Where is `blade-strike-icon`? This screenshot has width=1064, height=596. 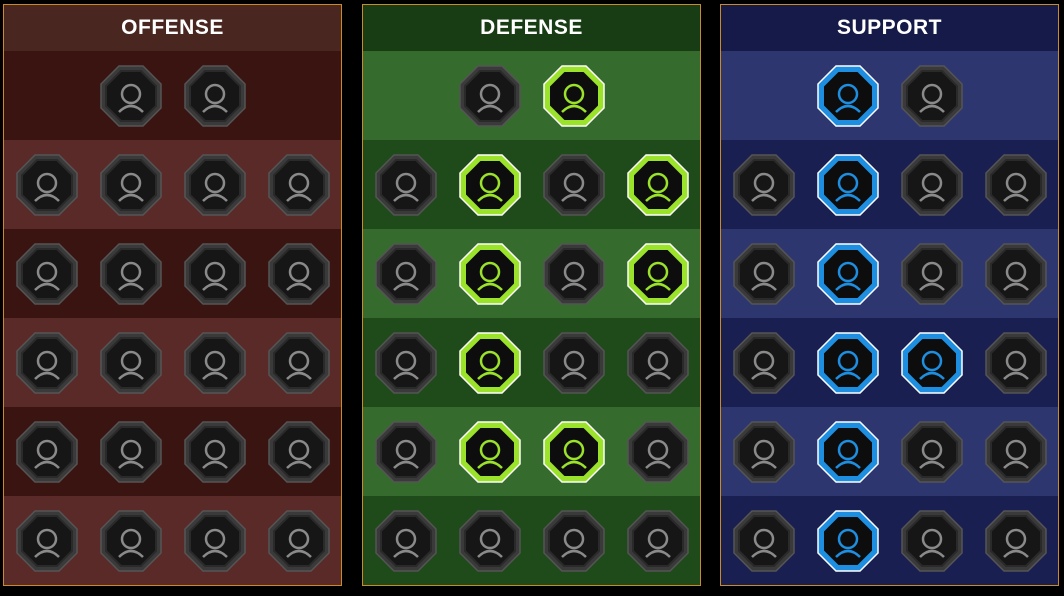
blade-strike-icon is located at coordinates (47, 452).